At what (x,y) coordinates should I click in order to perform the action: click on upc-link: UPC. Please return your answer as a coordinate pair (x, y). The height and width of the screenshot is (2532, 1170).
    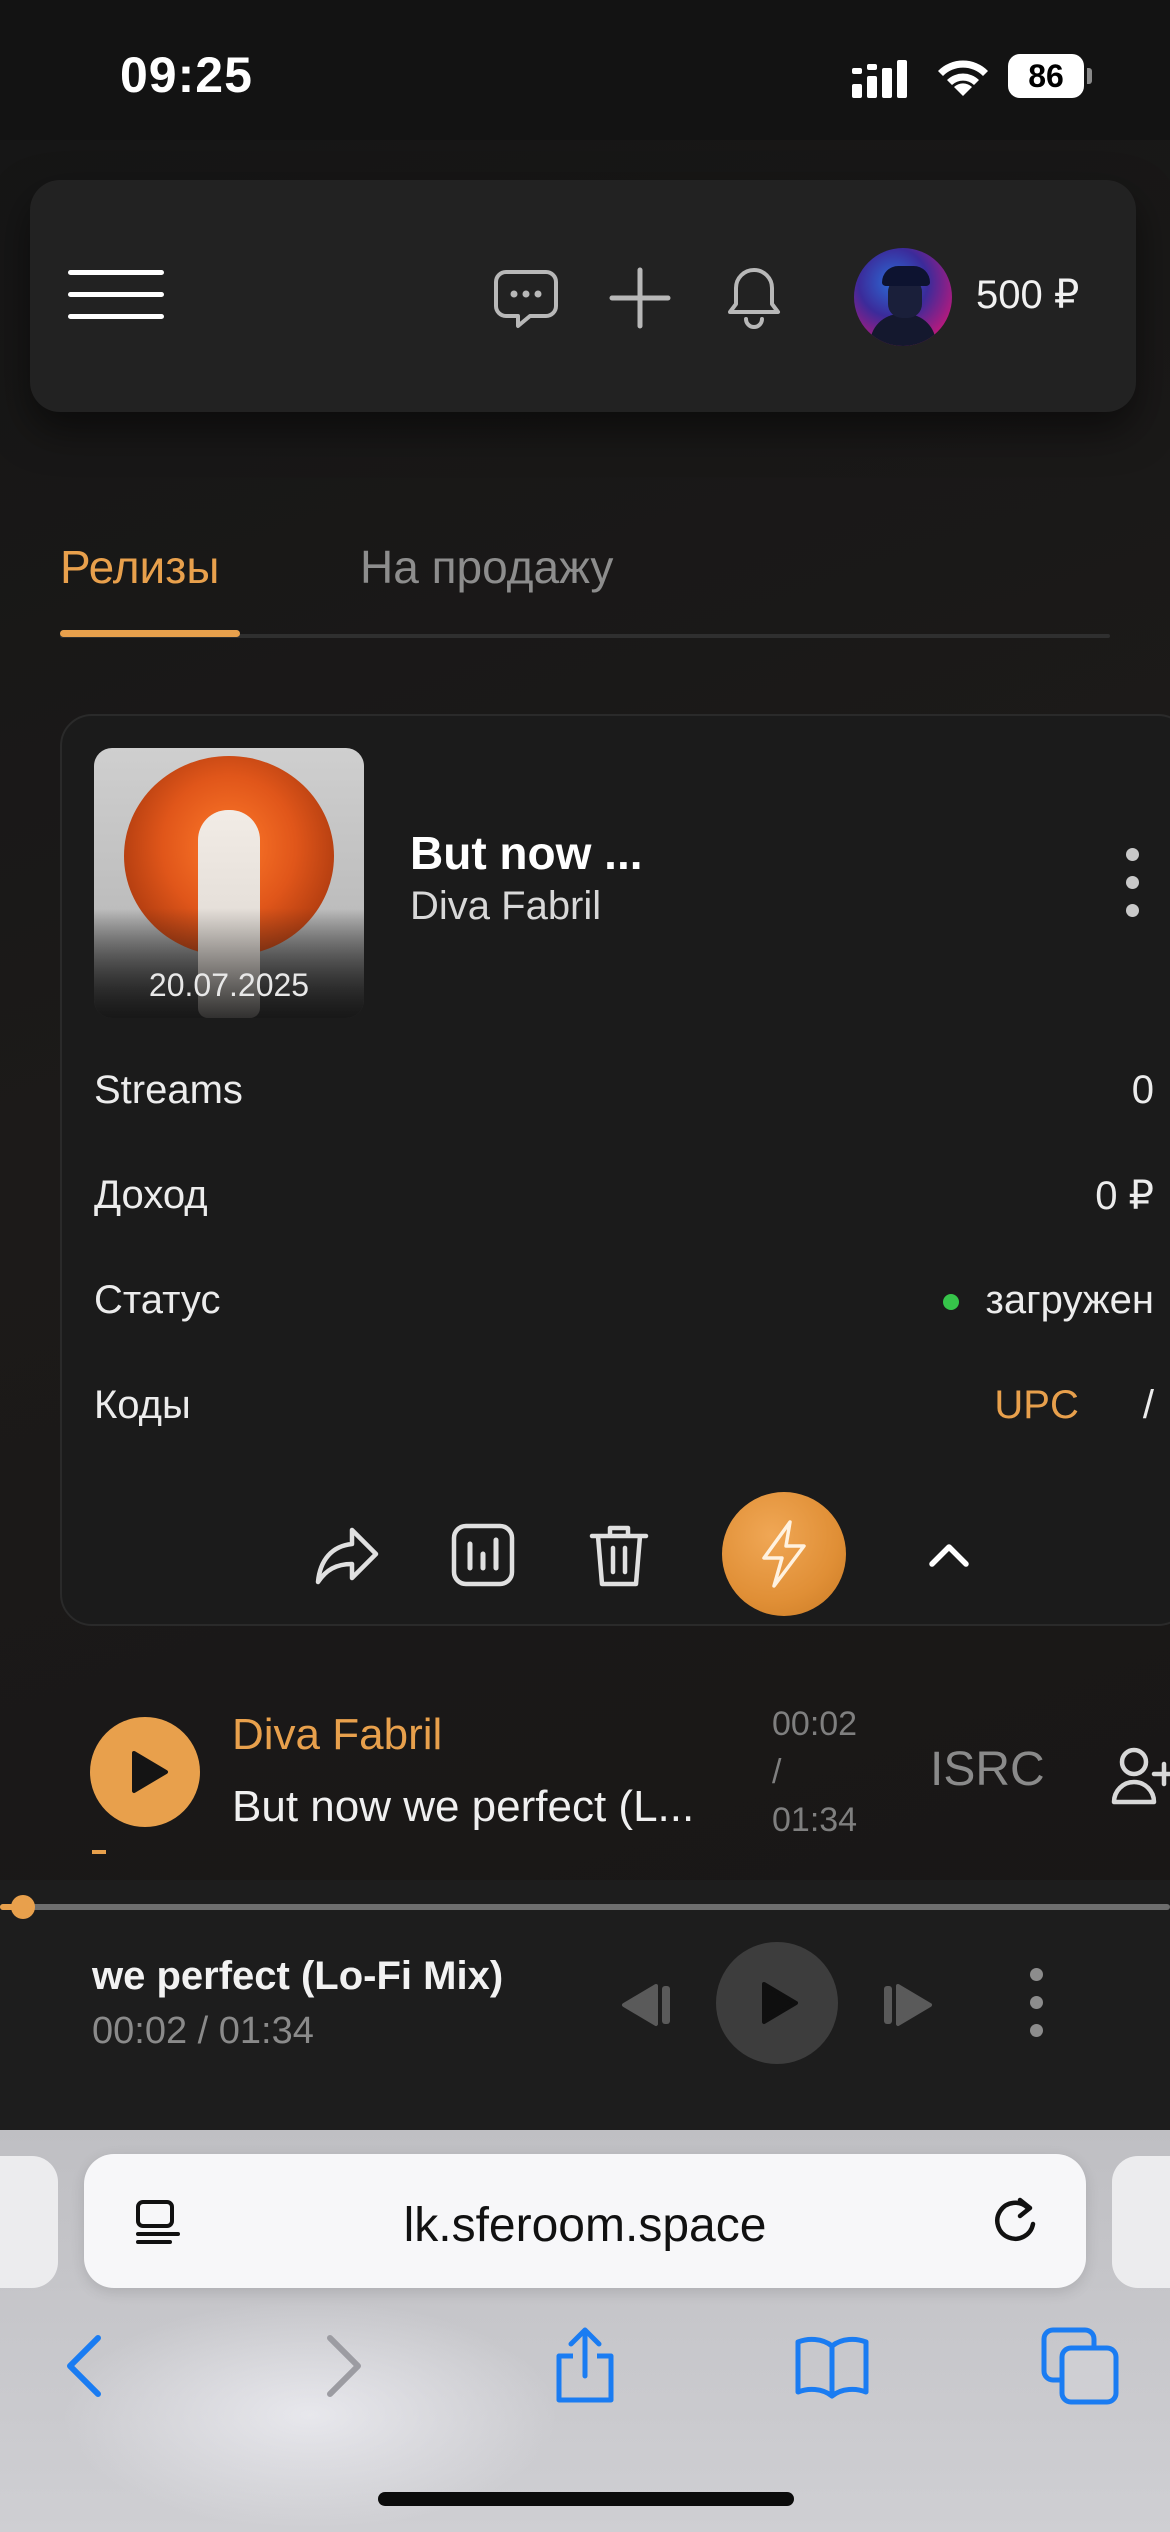
    Looking at the image, I should click on (1036, 1405).